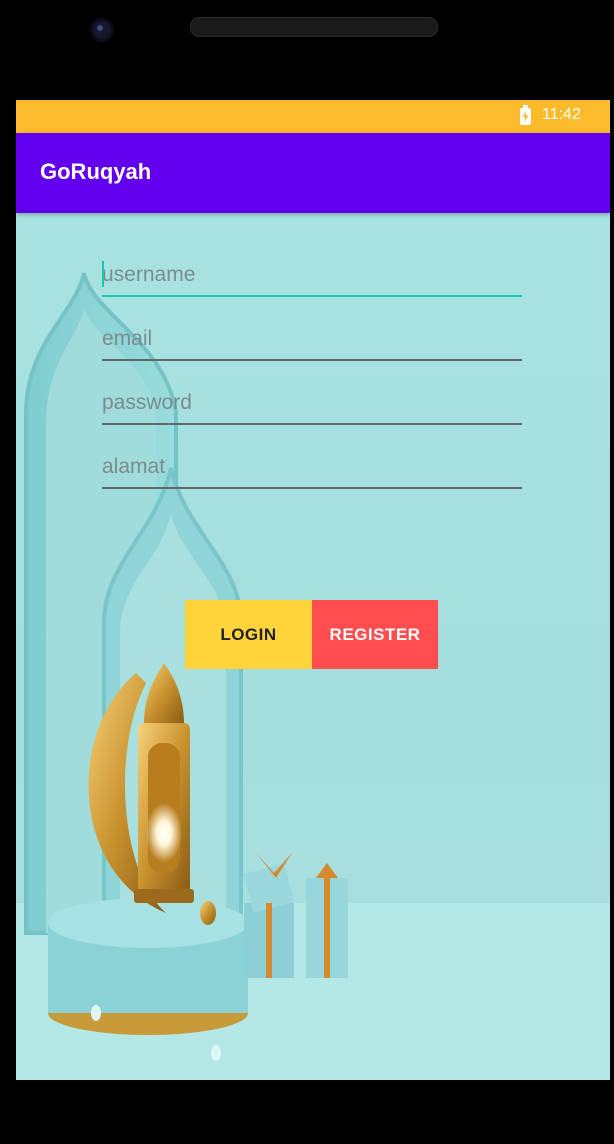  What do you see at coordinates (102, 30) in the screenshot?
I see `front-camera` at bounding box center [102, 30].